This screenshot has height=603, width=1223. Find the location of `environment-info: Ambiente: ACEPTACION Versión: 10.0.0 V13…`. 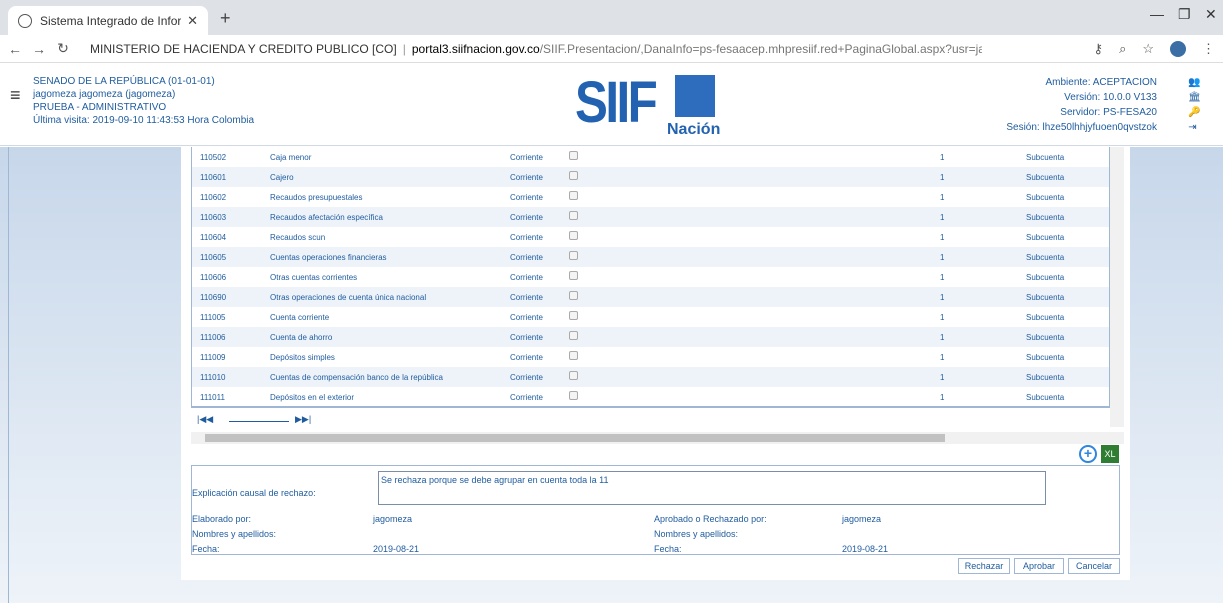

environment-info: Ambiente: ACEPTACION Versión: 10.0.0 V13… is located at coordinates (1081, 105).